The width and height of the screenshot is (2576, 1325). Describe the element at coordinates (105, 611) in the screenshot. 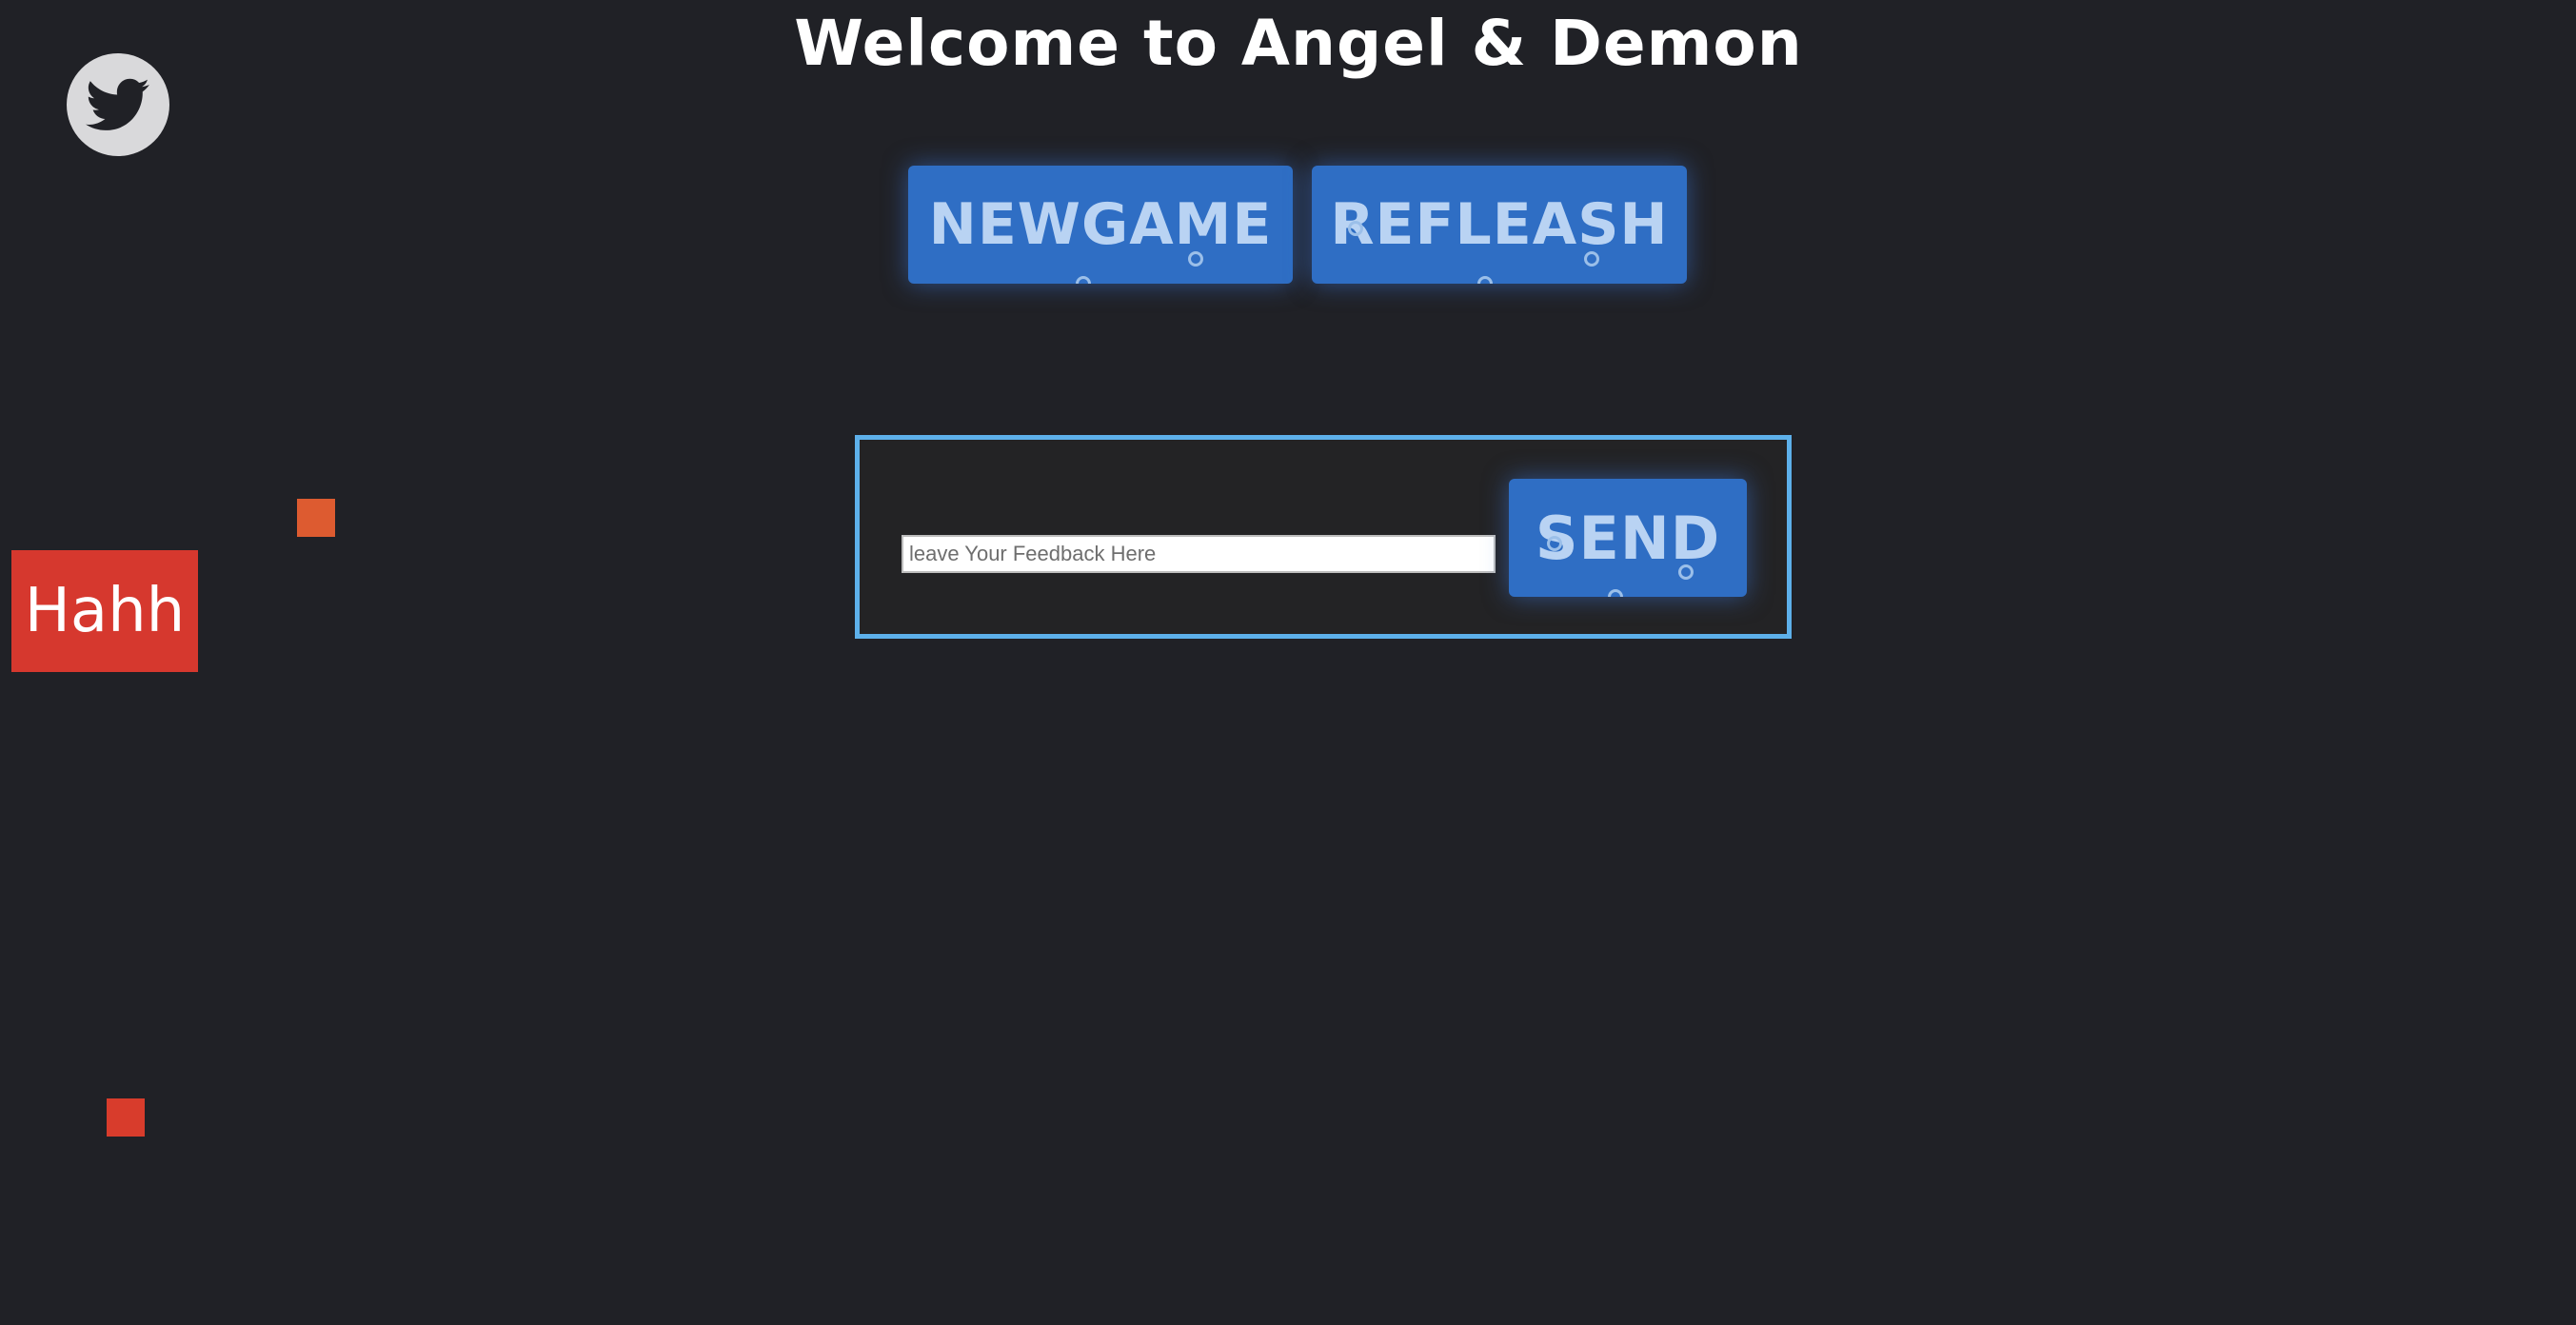

I see `hahh-label: Hahh` at that location.